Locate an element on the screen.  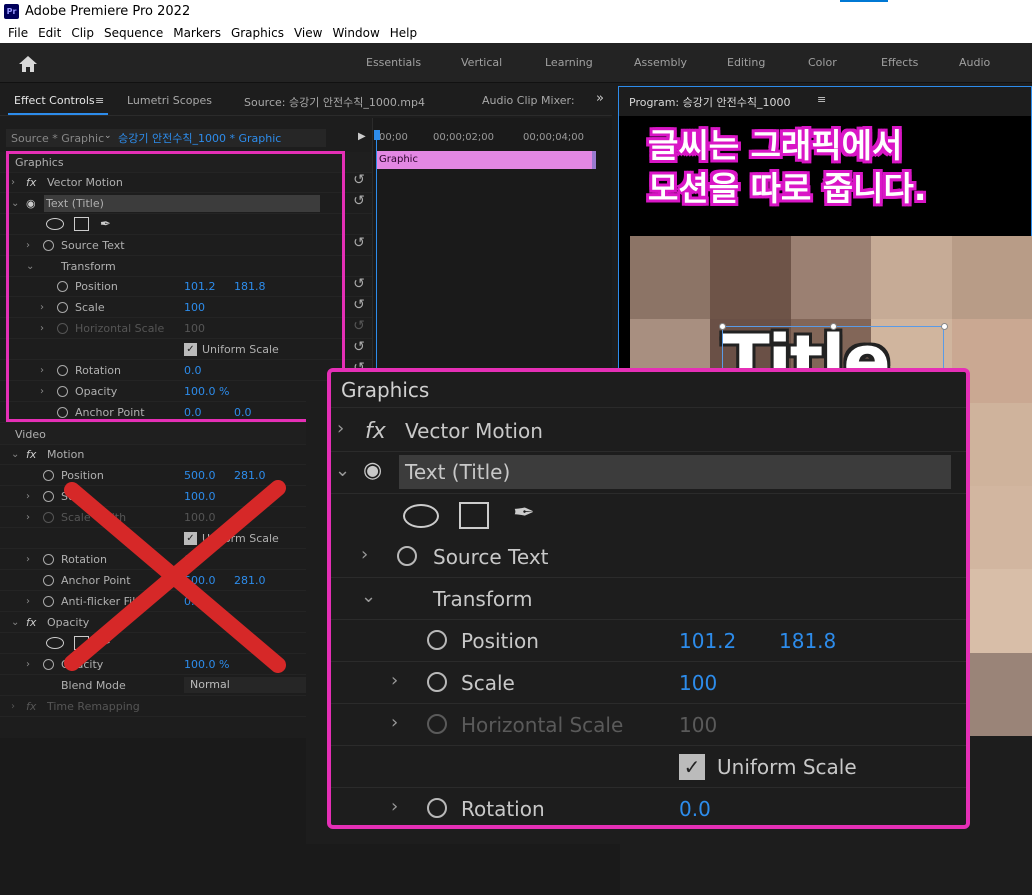
checkbox-checked-icon: ✓ is located at coordinates (692, 767).